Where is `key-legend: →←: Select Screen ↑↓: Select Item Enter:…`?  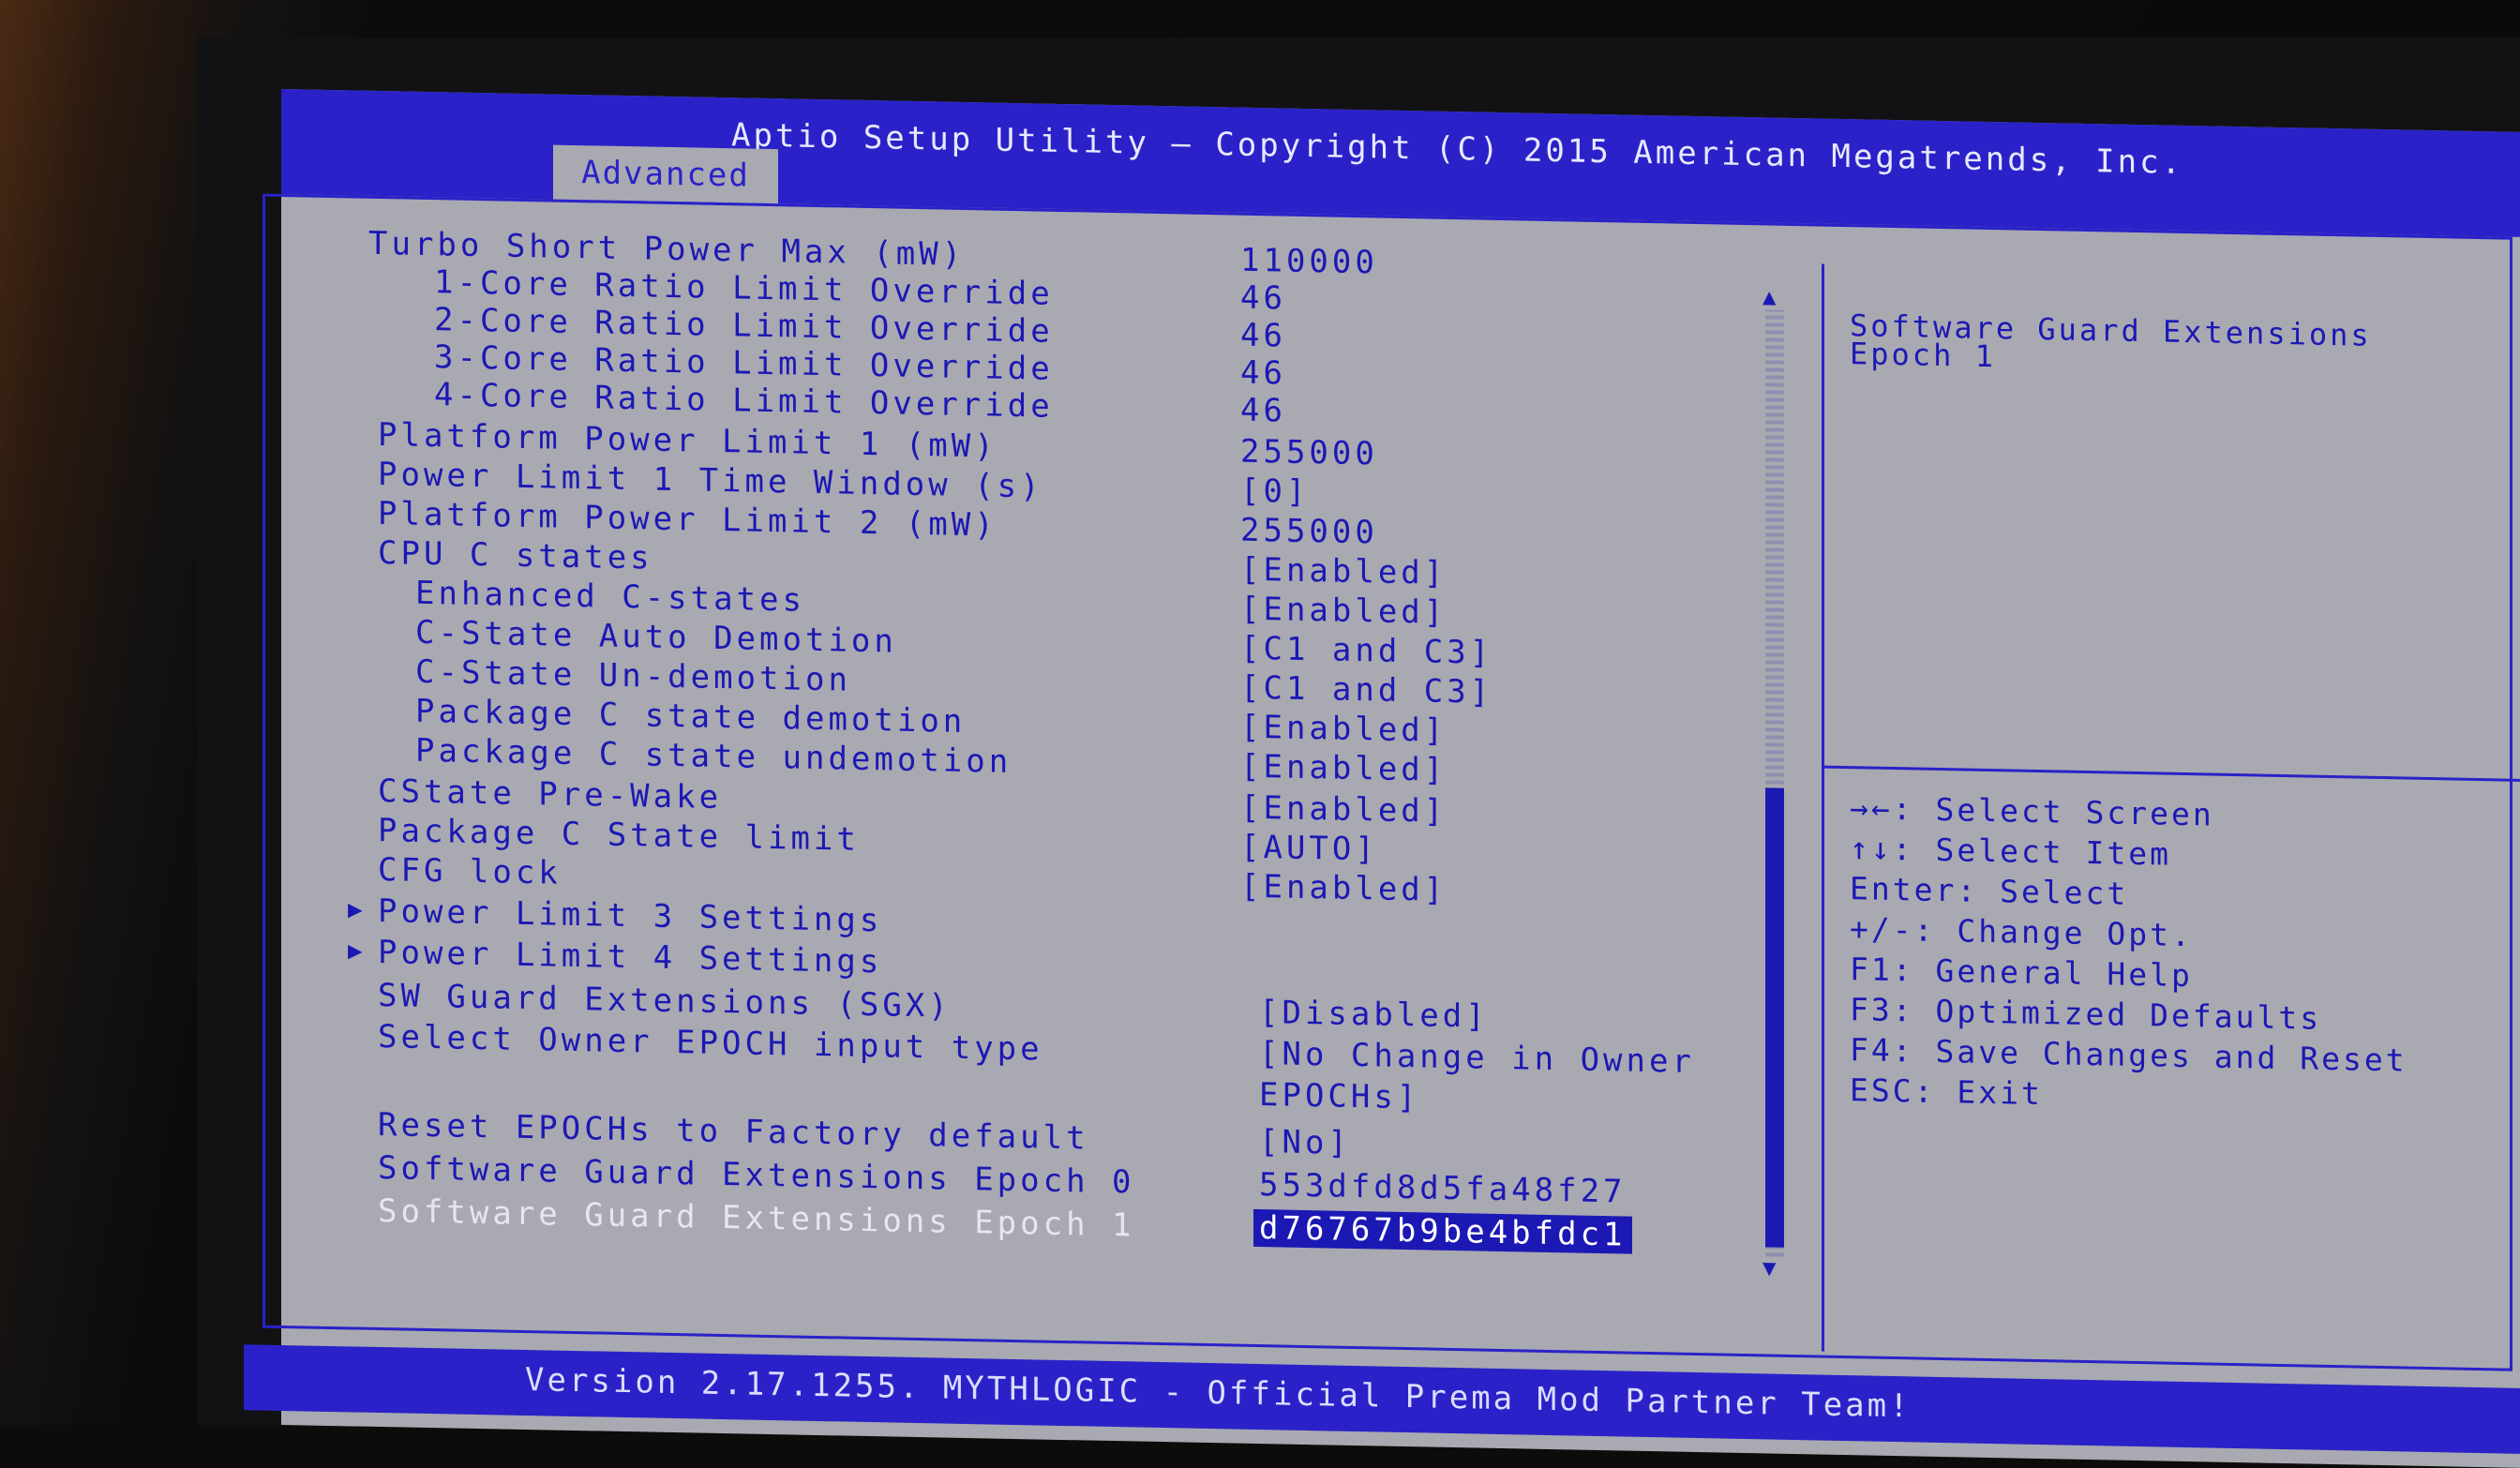 key-legend: →←: Select Screen ↑↓: Select Item Enter:… is located at coordinates (2129, 955).